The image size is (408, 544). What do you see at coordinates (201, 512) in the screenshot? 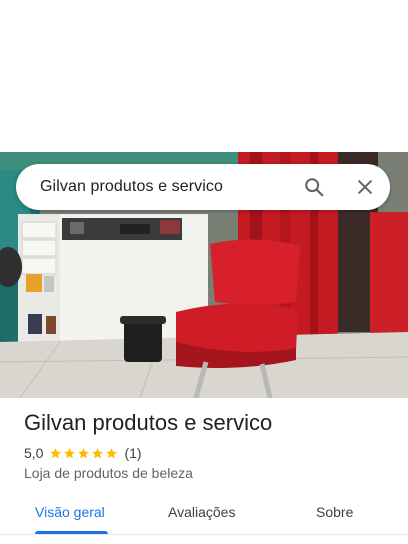
I see `tab-reviews: Avaliações` at bounding box center [201, 512].